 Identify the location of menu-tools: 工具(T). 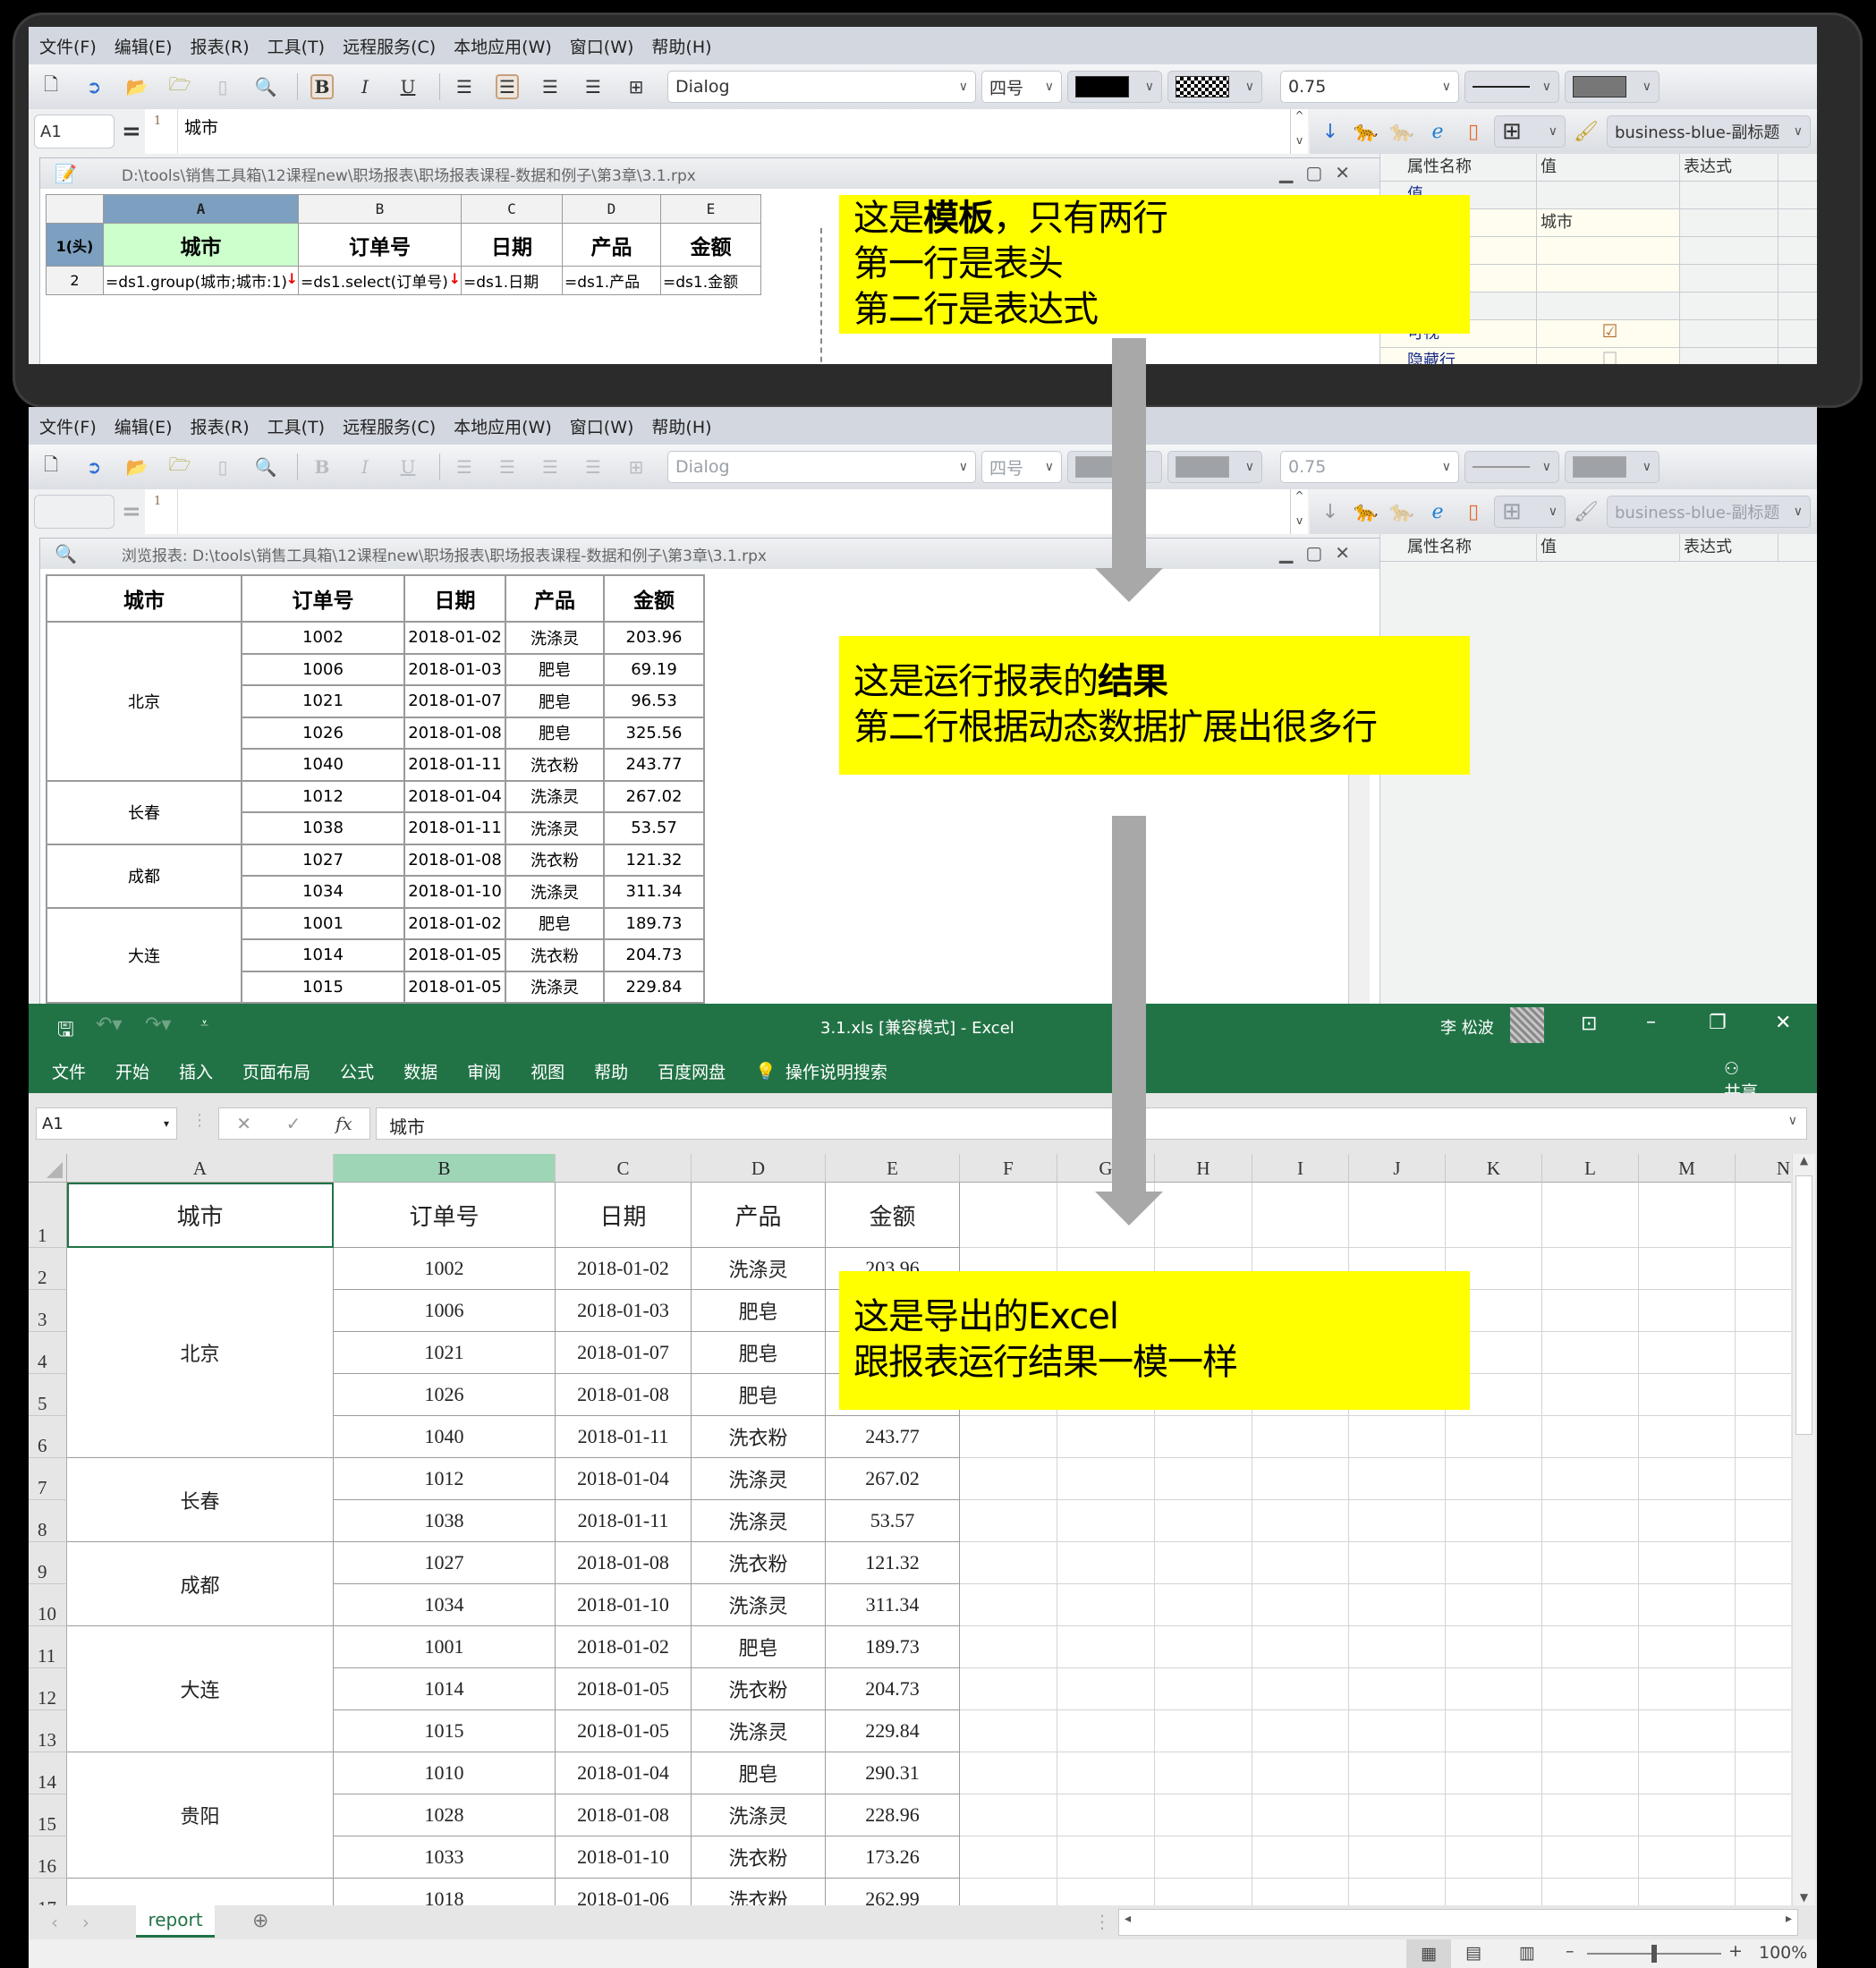
(296, 426).